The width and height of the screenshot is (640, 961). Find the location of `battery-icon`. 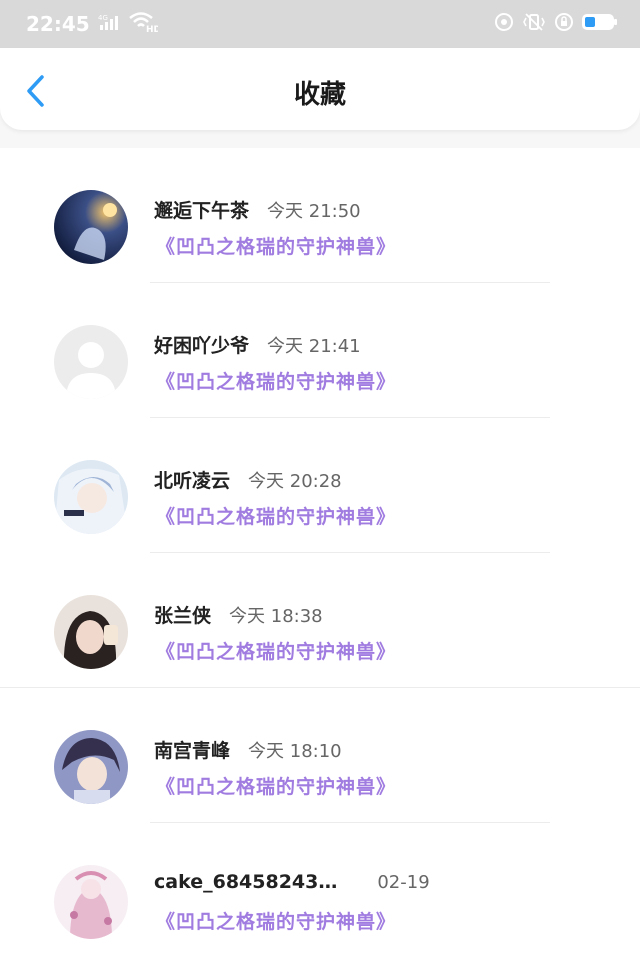

battery-icon is located at coordinates (600, 24).